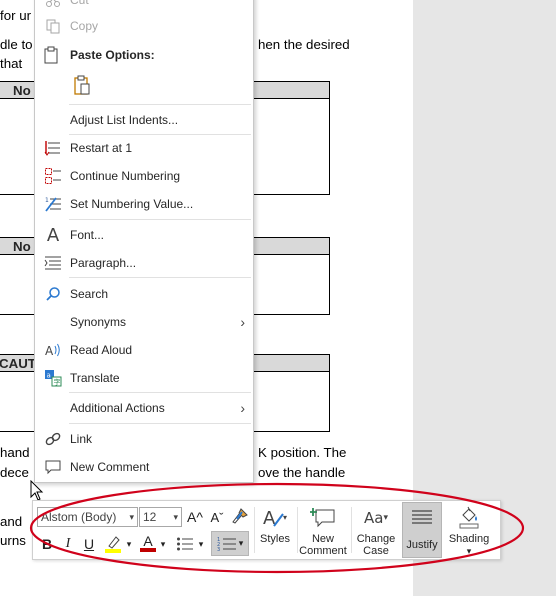 This screenshot has width=556, height=596. What do you see at coordinates (84, 26) in the screenshot?
I see `menu-item-label: Copy` at bounding box center [84, 26].